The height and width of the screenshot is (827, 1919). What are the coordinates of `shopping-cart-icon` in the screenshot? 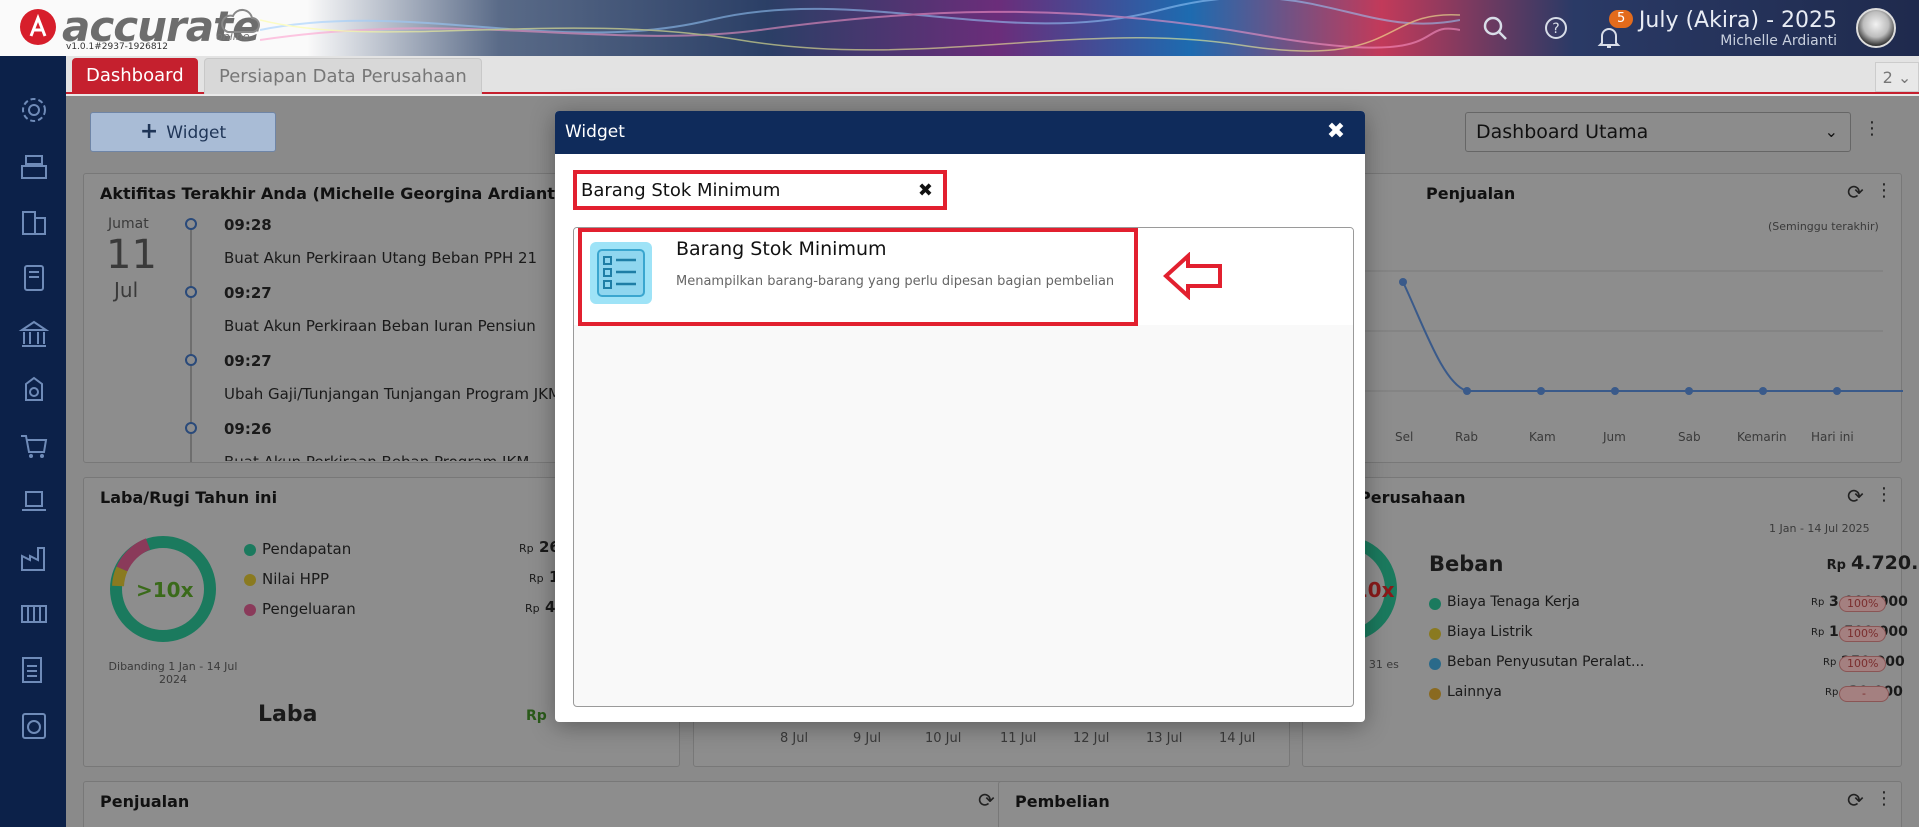 It's located at (34, 446).